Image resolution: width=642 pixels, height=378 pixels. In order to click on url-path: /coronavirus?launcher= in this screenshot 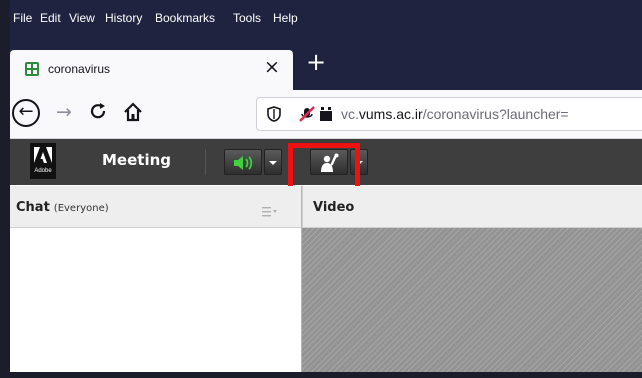, I will do `click(495, 114)`.